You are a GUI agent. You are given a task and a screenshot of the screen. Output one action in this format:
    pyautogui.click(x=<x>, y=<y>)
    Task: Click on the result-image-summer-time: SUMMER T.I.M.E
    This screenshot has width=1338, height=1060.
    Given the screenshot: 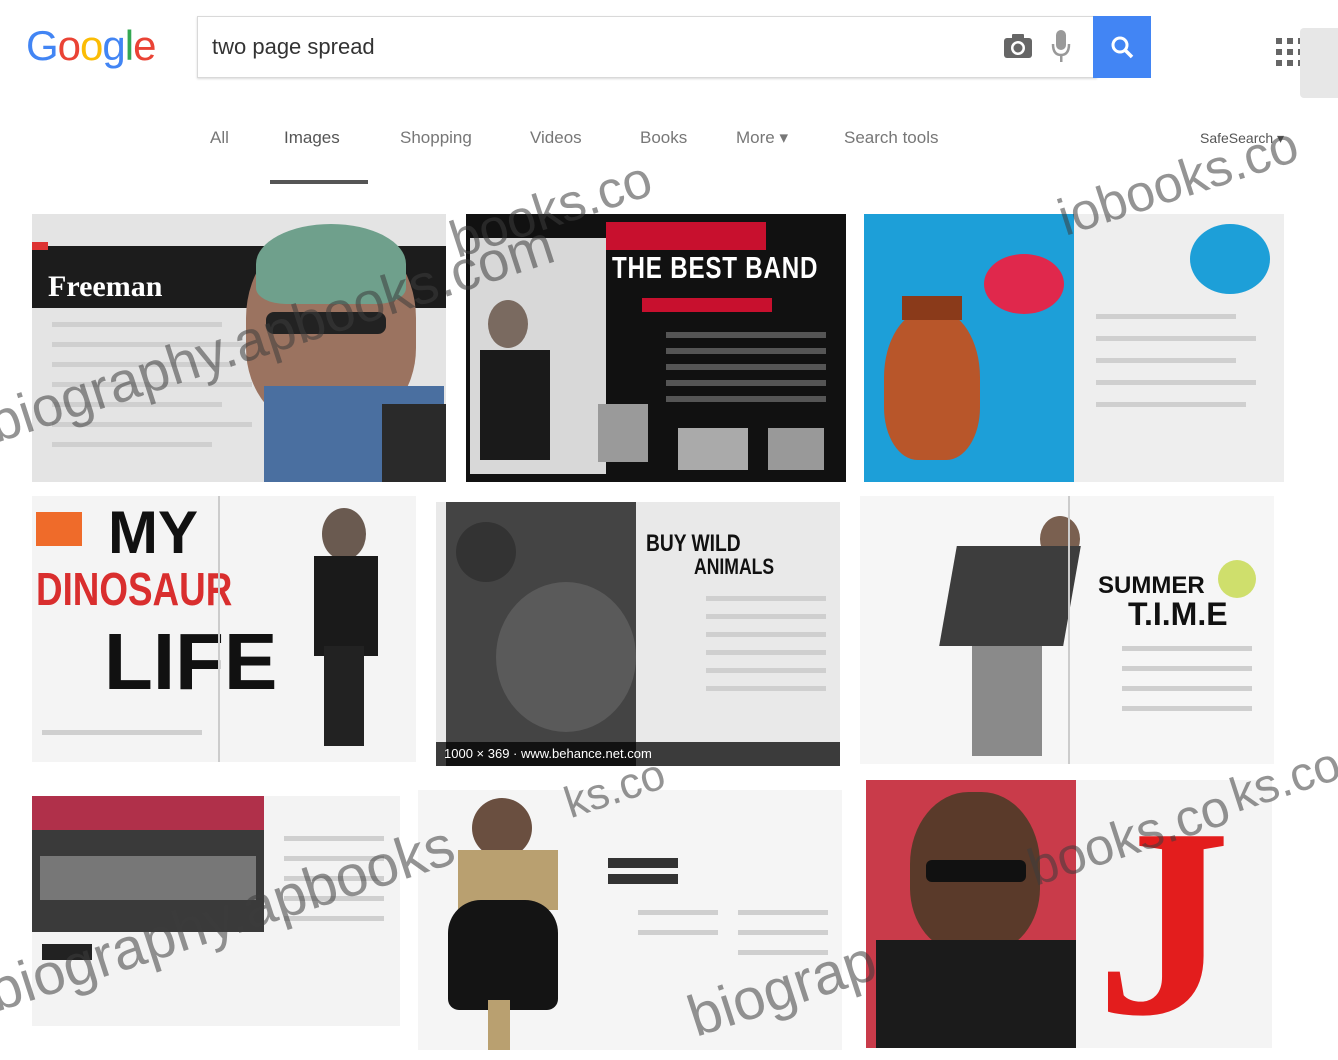 What is the action you would take?
    pyautogui.click(x=1067, y=630)
    